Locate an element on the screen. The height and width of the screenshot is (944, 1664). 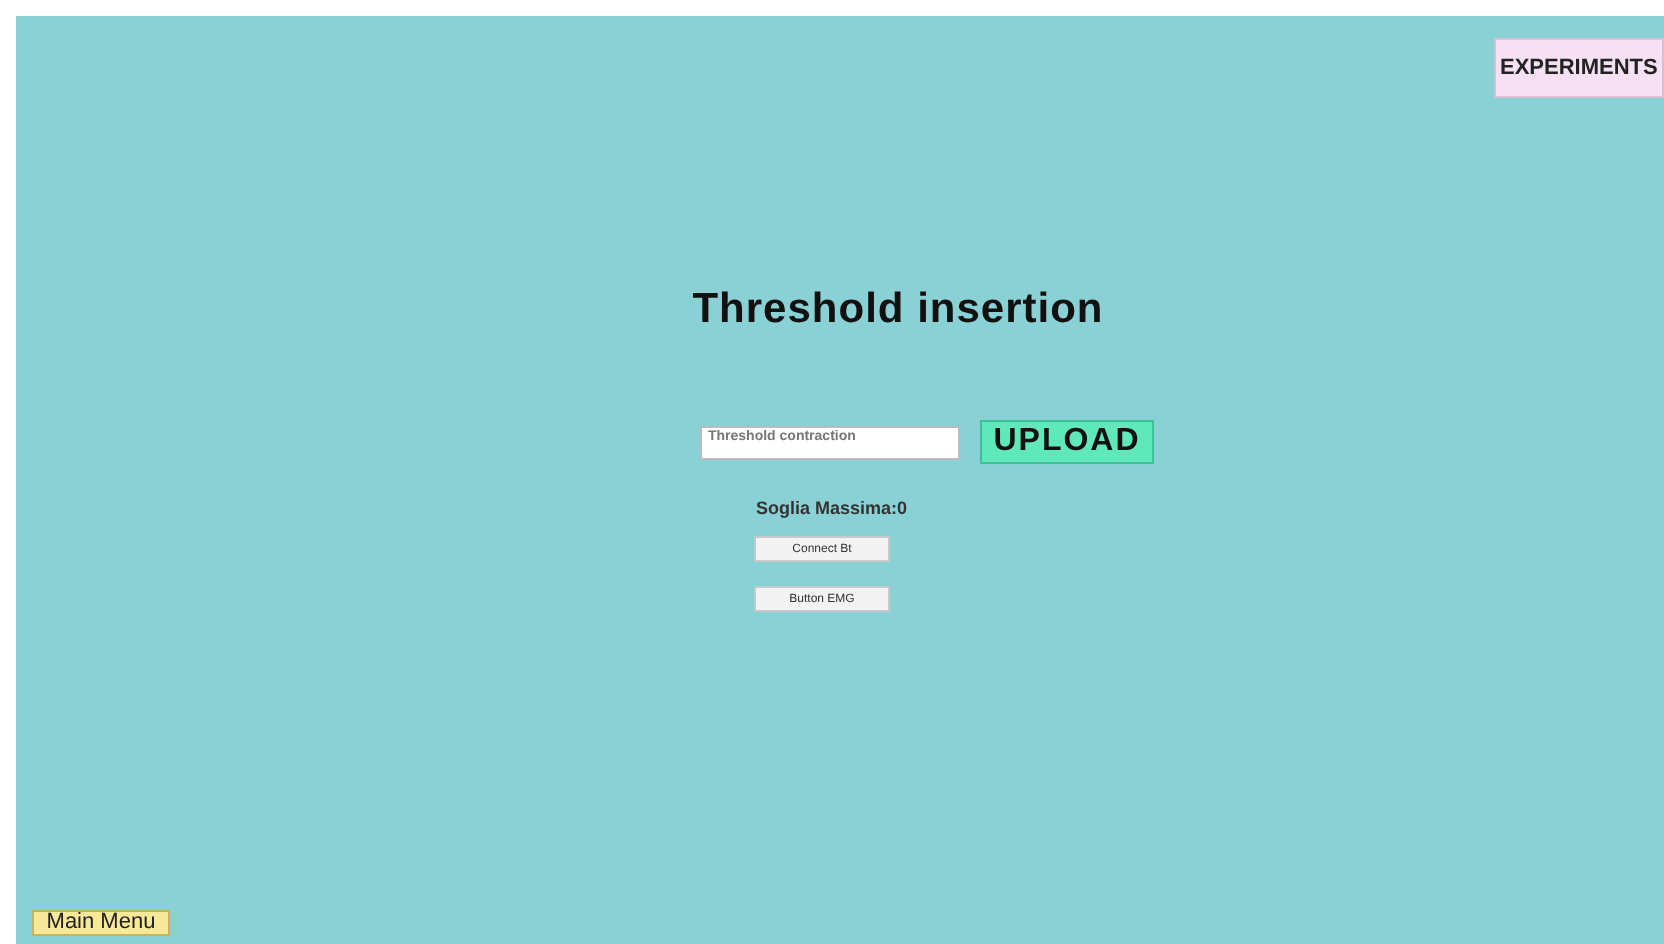
max-threshold-label: Soglia Massima:0 is located at coordinates (832, 508).